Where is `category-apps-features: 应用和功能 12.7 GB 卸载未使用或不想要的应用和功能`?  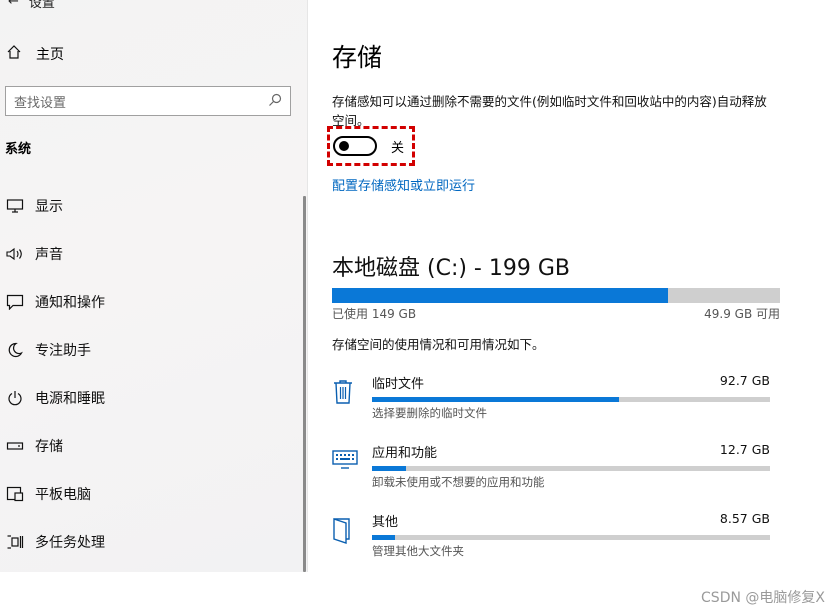
category-apps-features: 应用和功能 12.7 GB 卸载未使用或不想要的应用和功能 is located at coordinates (552, 472).